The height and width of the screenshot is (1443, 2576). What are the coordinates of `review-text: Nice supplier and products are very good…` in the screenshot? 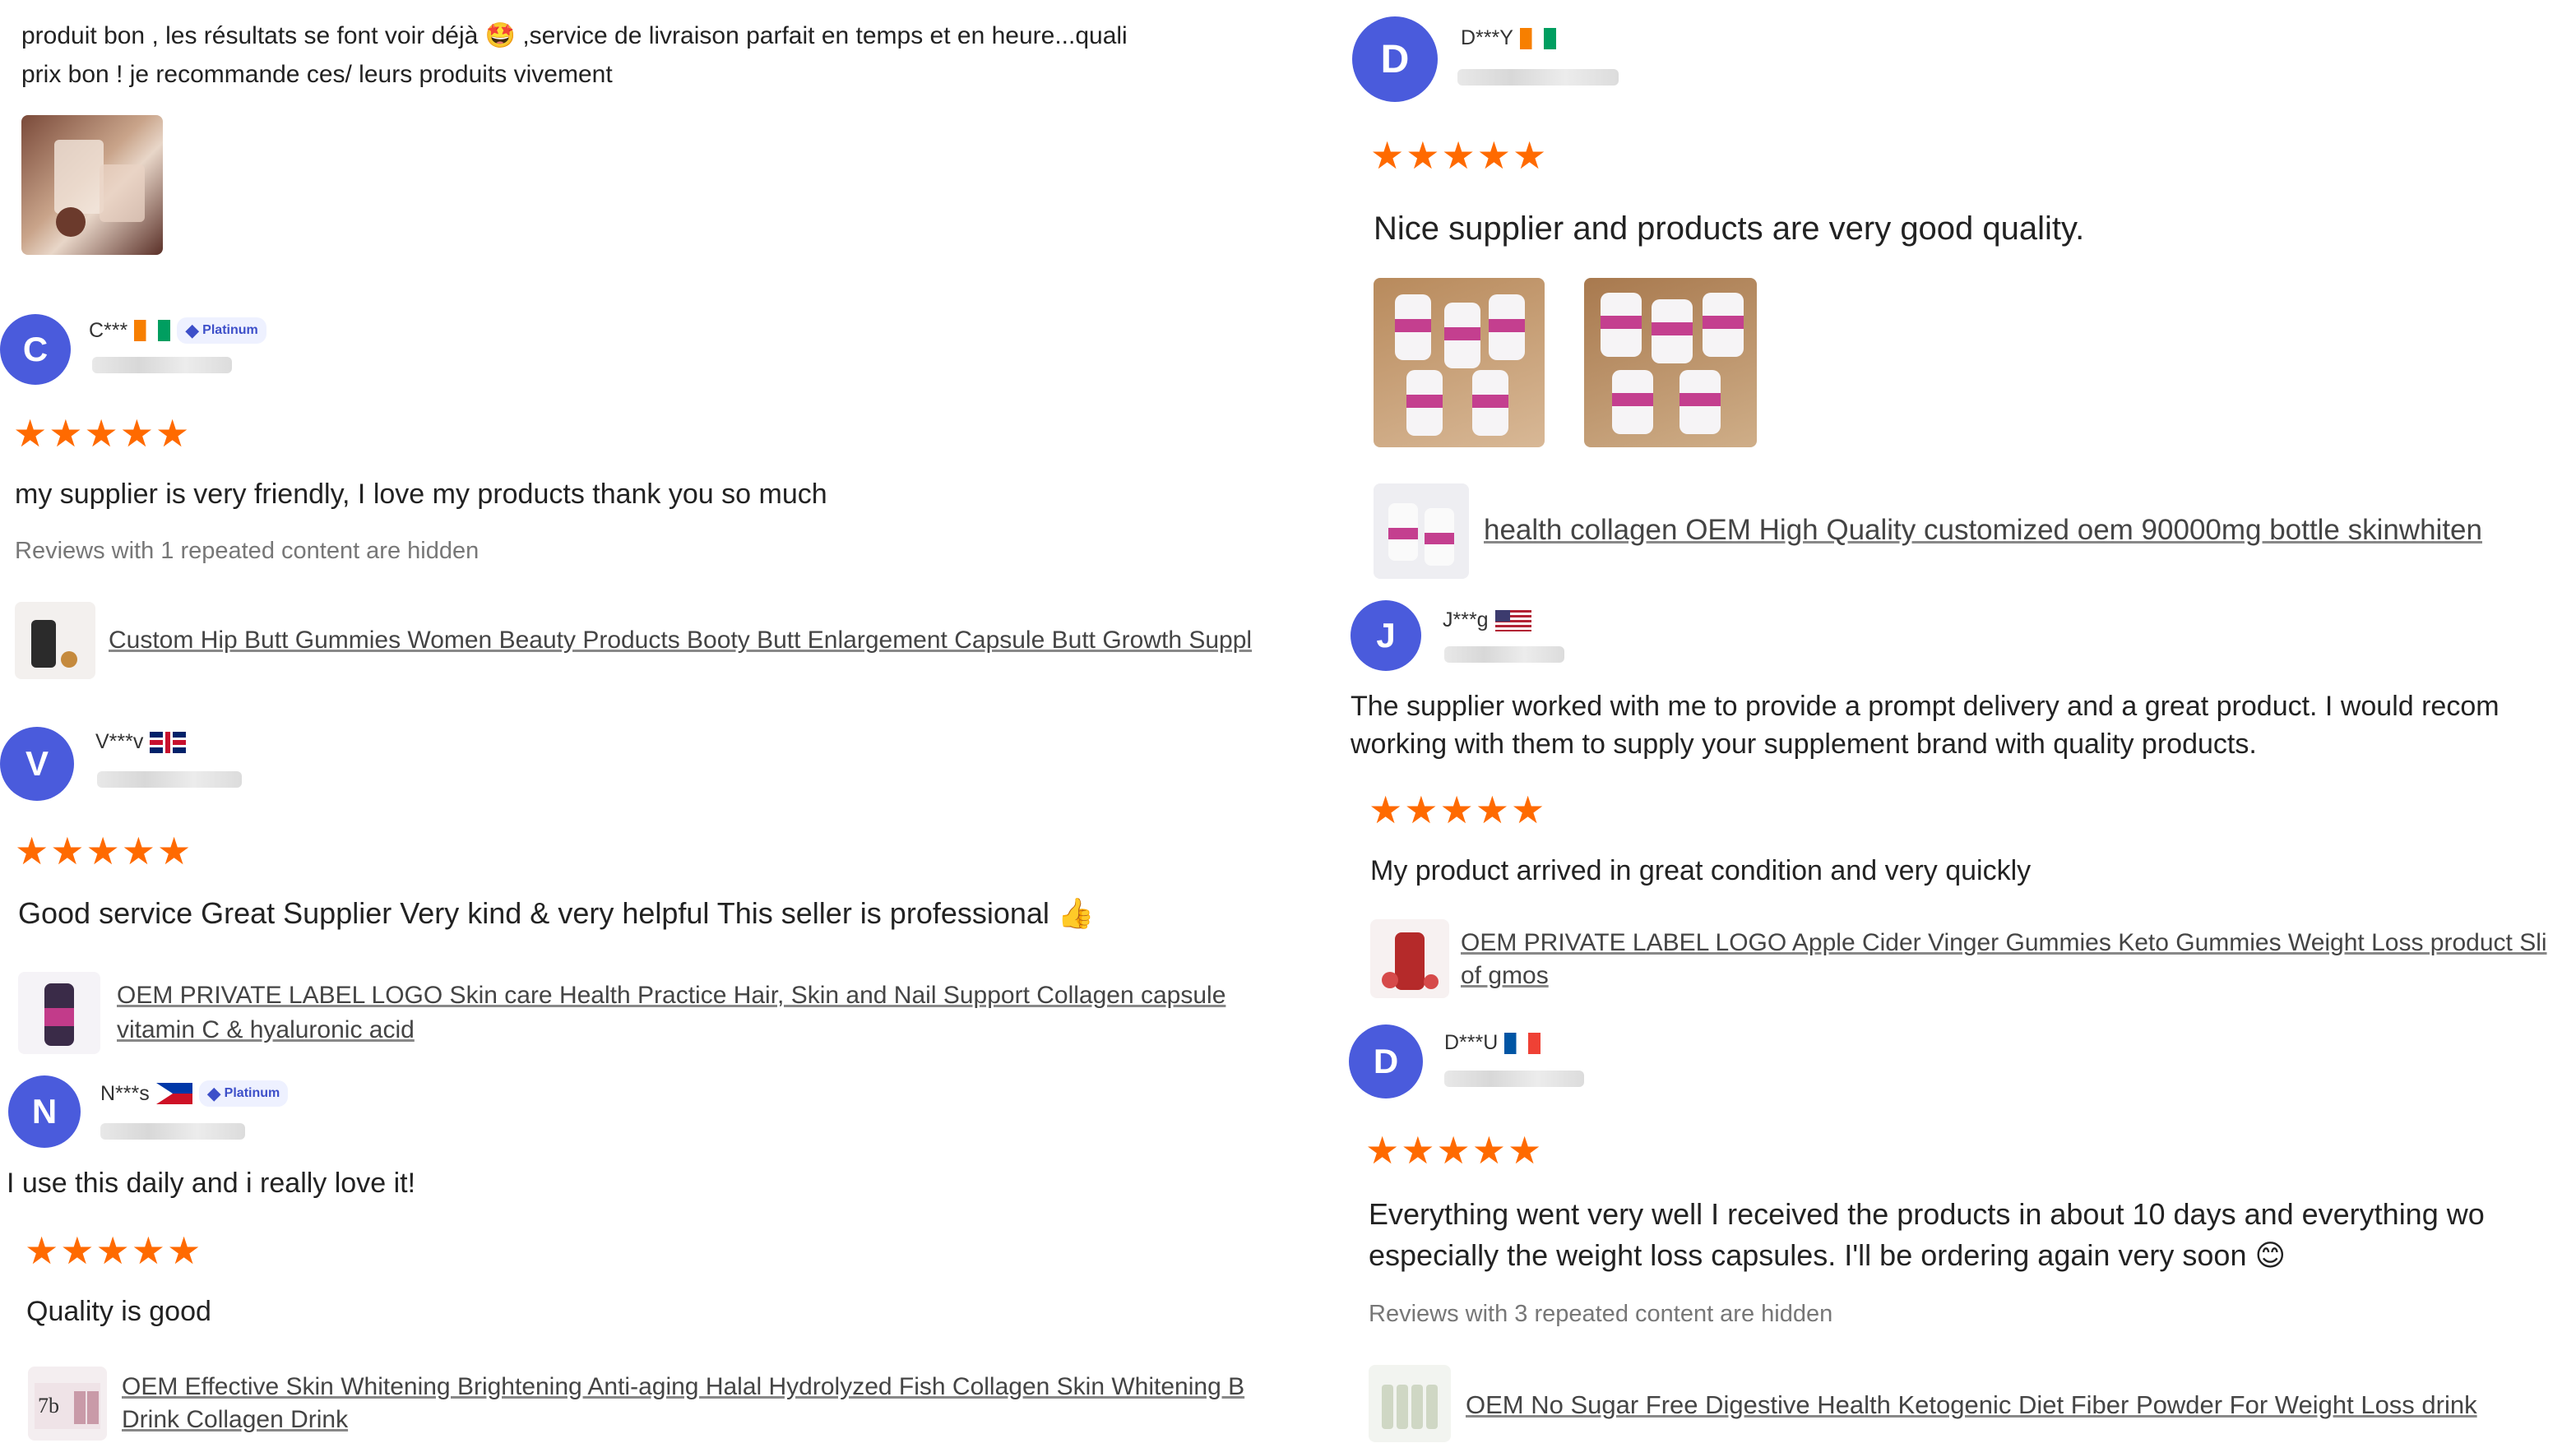 It's located at (1729, 228).